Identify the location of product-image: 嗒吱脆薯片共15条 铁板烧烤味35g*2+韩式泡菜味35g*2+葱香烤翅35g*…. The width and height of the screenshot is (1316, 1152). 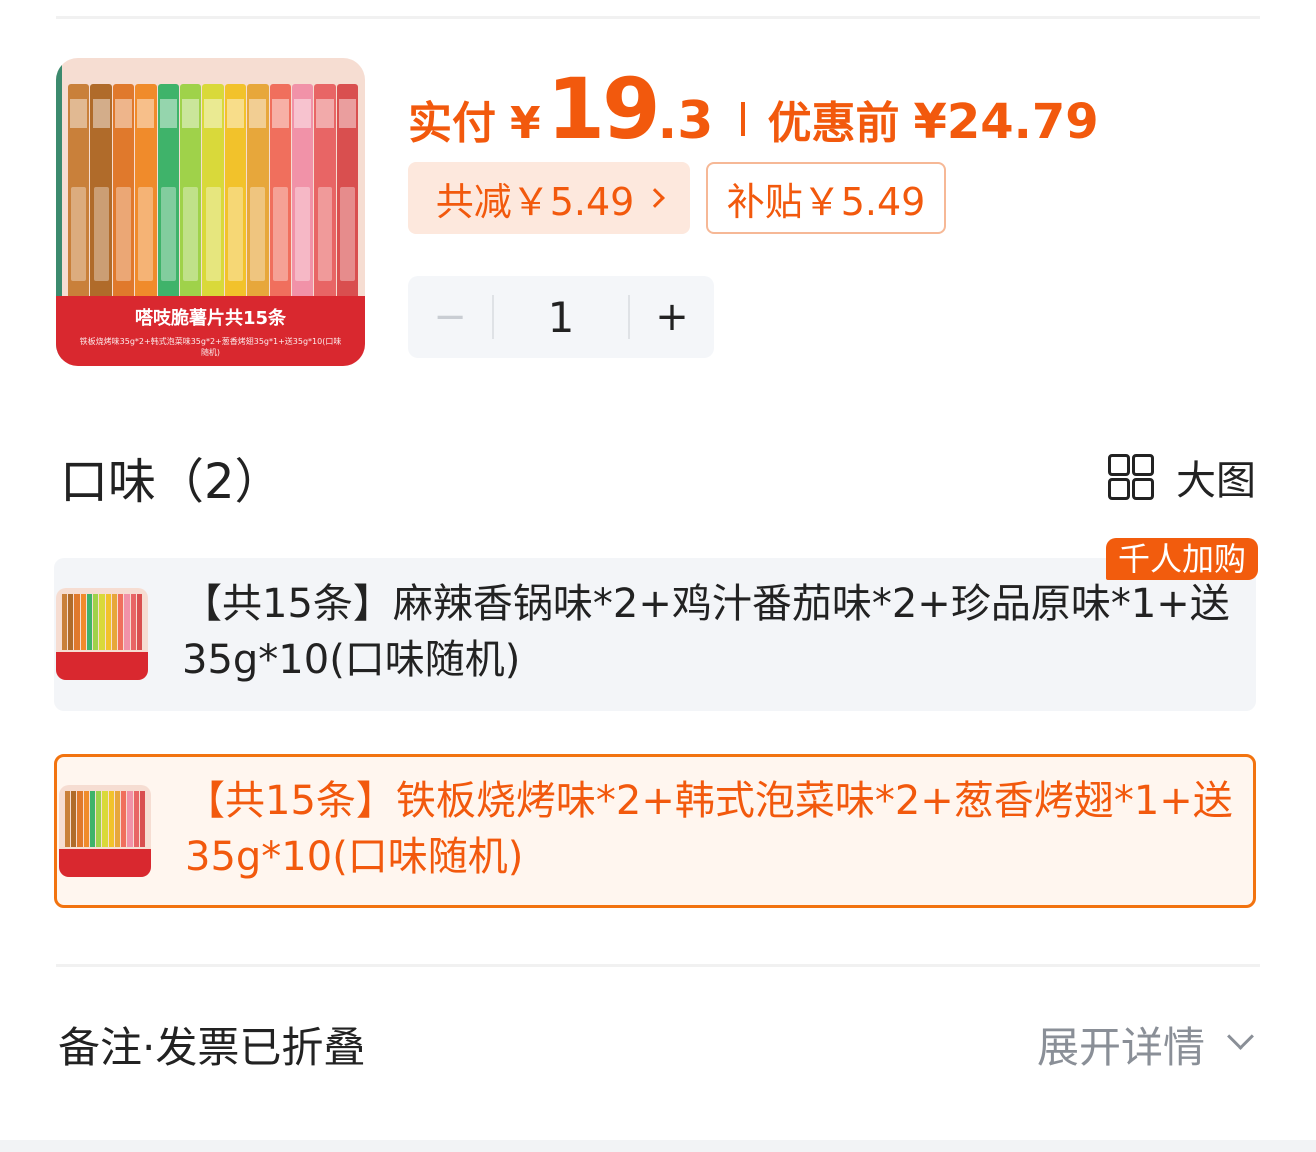
(210, 212).